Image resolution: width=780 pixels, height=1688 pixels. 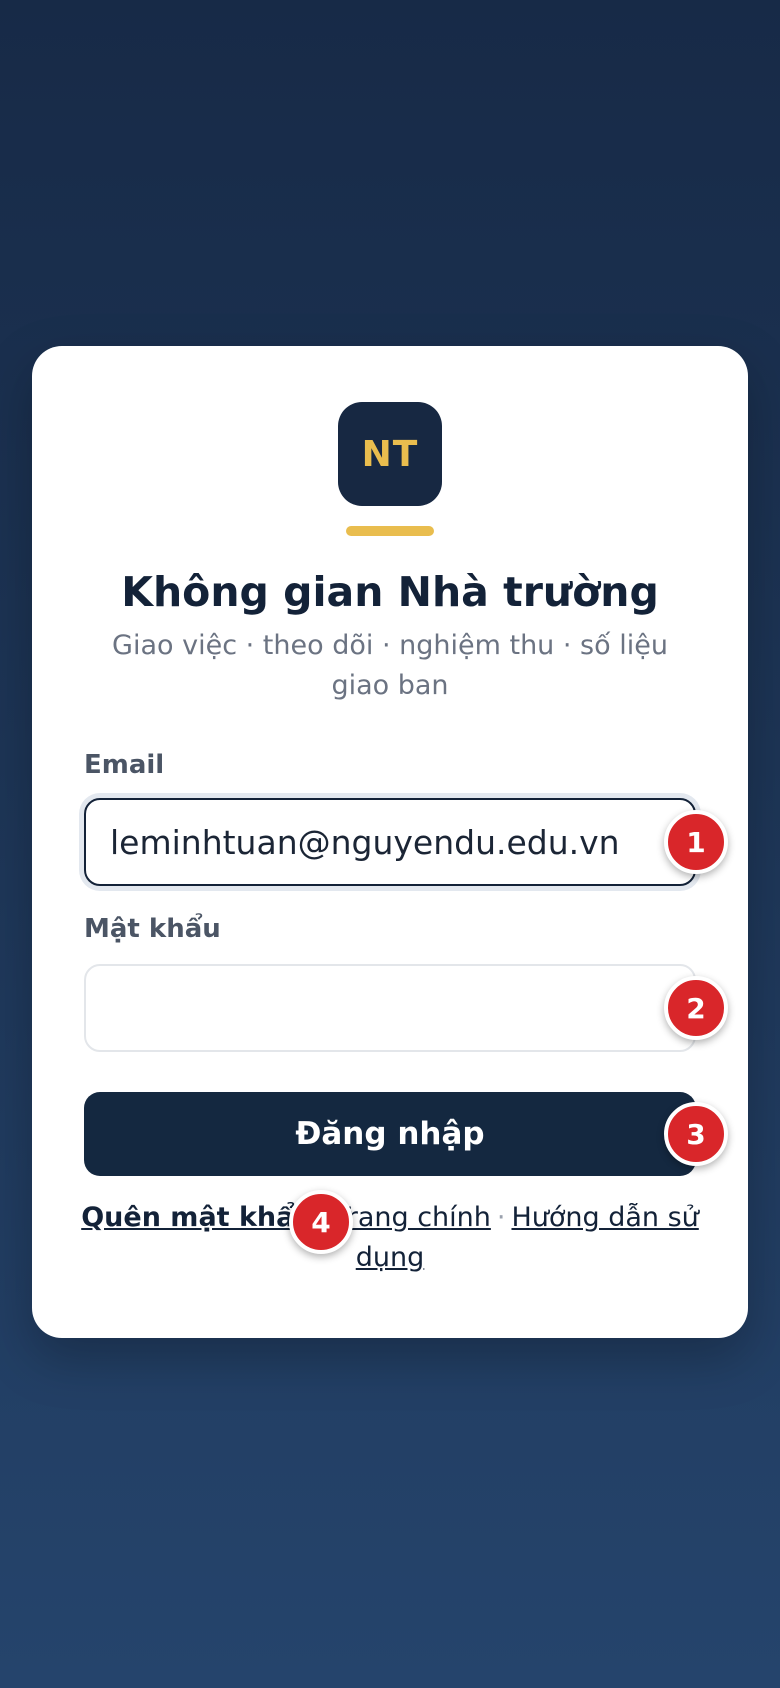 I want to click on annotation-badge-3: 3, so click(x=696, y=1134).